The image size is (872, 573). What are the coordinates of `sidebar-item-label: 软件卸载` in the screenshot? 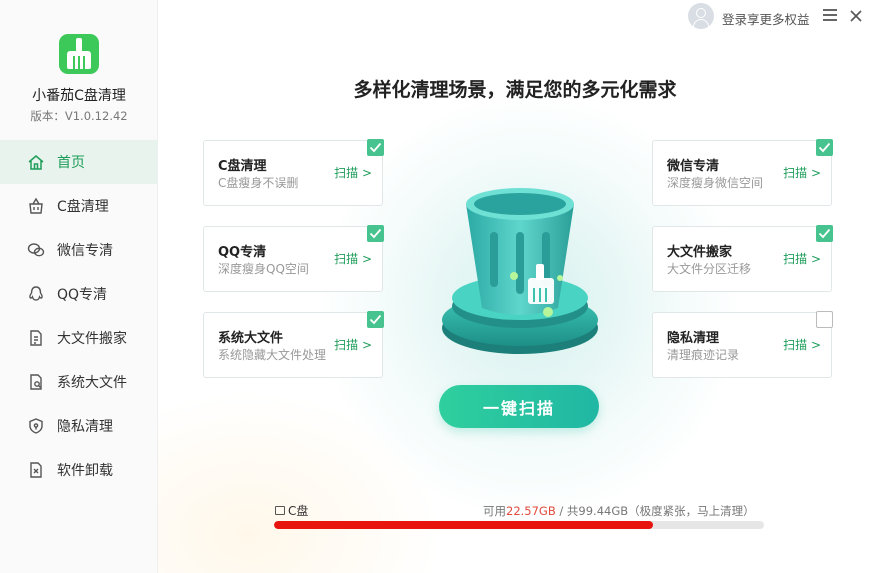 It's located at (85, 471).